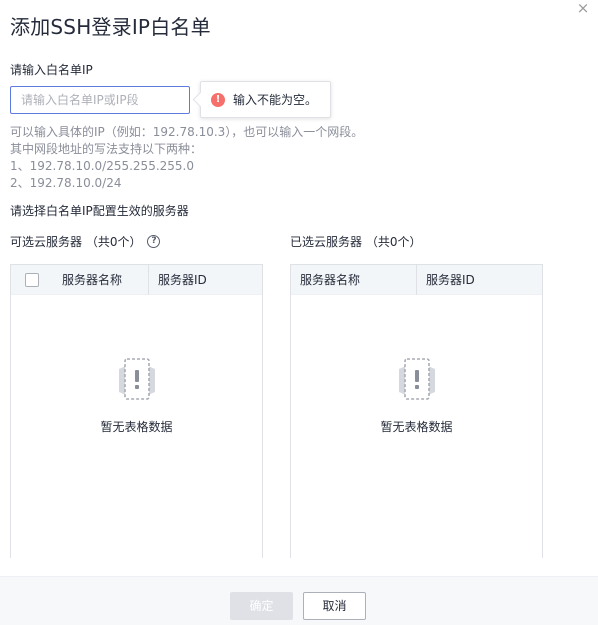  What do you see at coordinates (110, 27) in the screenshot?
I see `dialog-title: 添加SSH登录IP白名单` at bounding box center [110, 27].